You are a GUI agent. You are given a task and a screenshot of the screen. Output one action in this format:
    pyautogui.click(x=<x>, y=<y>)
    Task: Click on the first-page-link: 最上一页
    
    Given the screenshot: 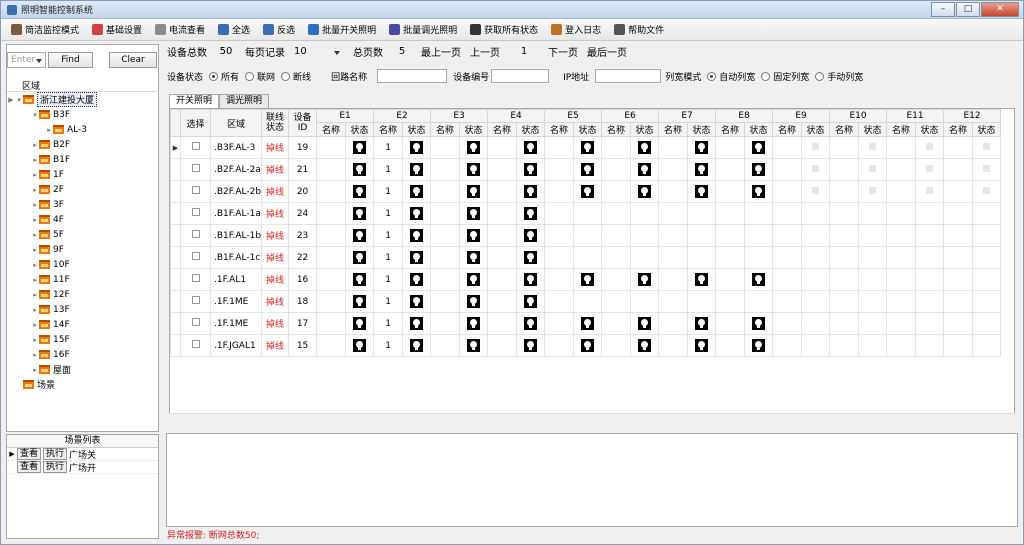 What is the action you would take?
    pyautogui.click(x=441, y=51)
    